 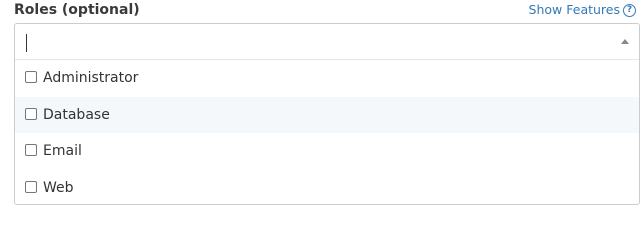 What do you see at coordinates (31, 113) in the screenshot?
I see `database-checkbox` at bounding box center [31, 113].